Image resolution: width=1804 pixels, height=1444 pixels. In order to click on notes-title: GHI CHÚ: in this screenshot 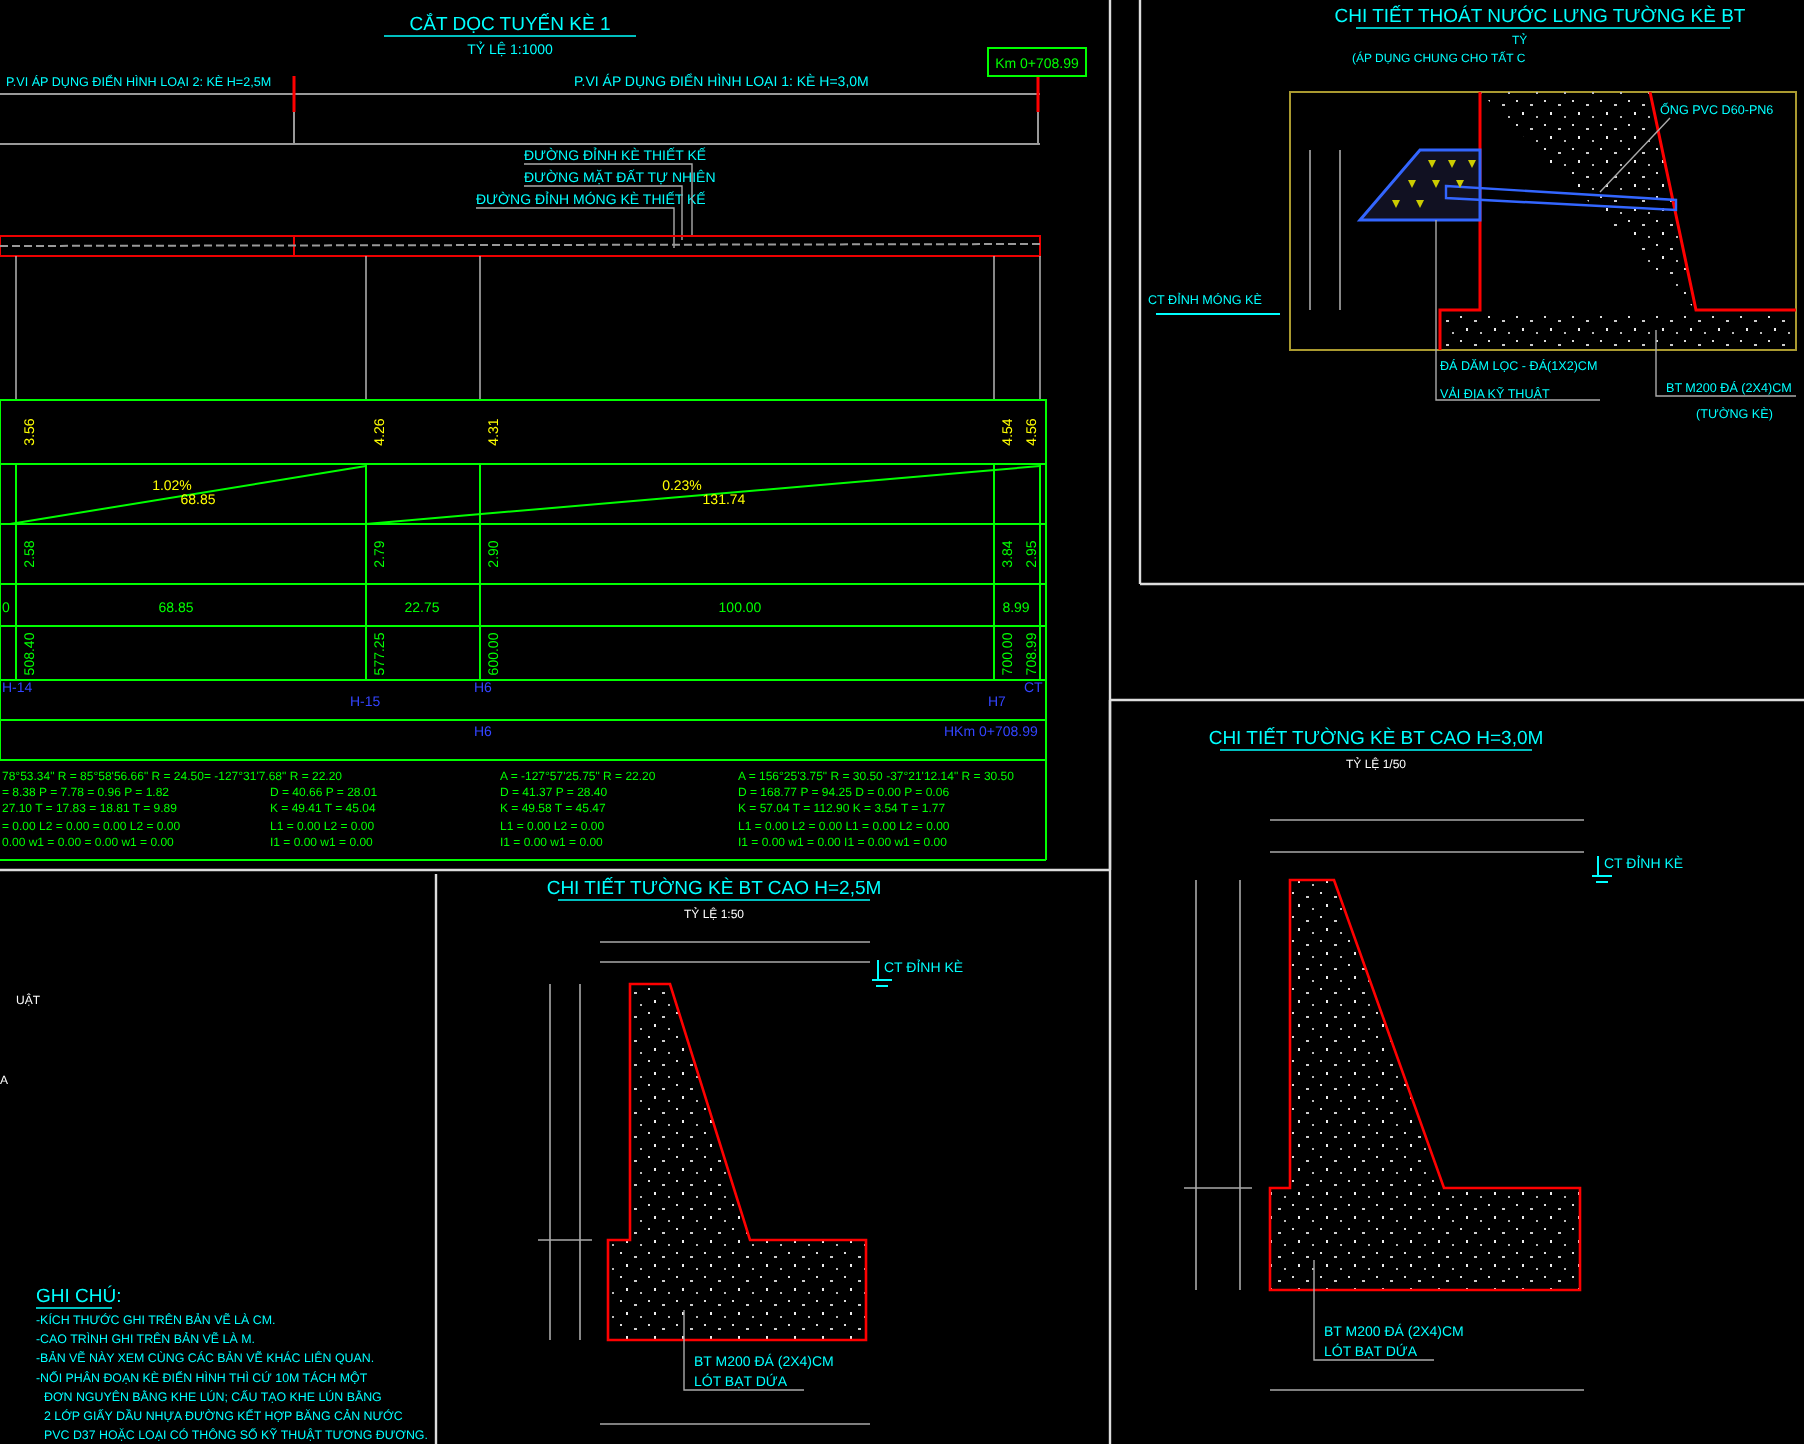, I will do `click(79, 1297)`.